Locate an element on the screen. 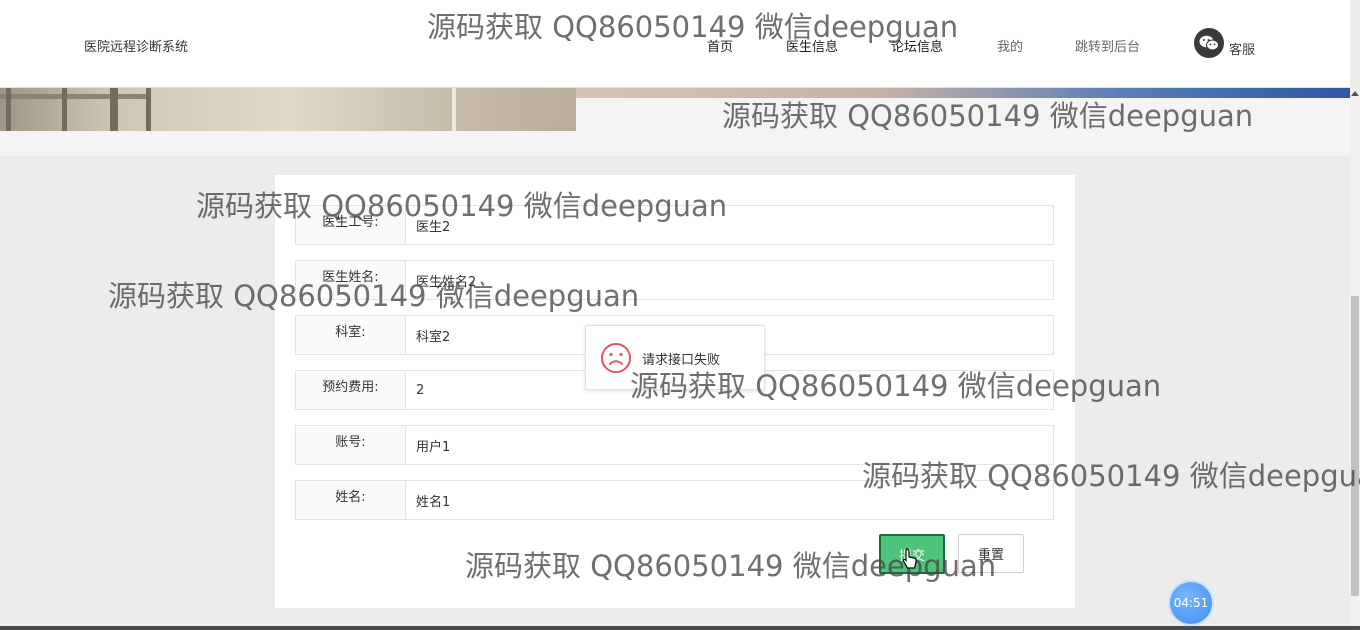 This screenshot has width=1360, height=630. form-row-account: 账号: is located at coordinates (674, 445).